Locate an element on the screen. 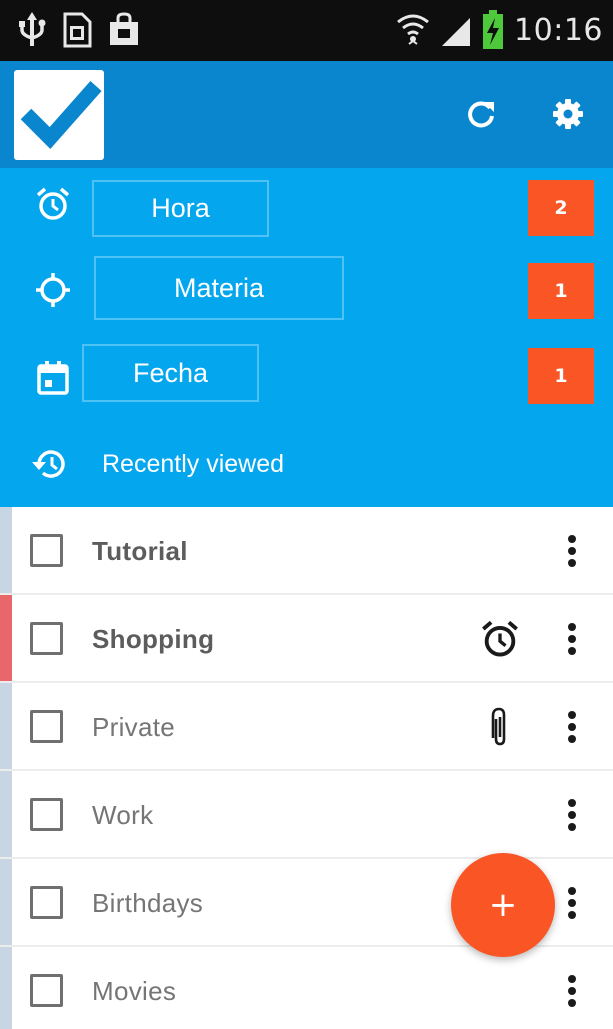  calendar-icon is located at coordinates (53, 378).